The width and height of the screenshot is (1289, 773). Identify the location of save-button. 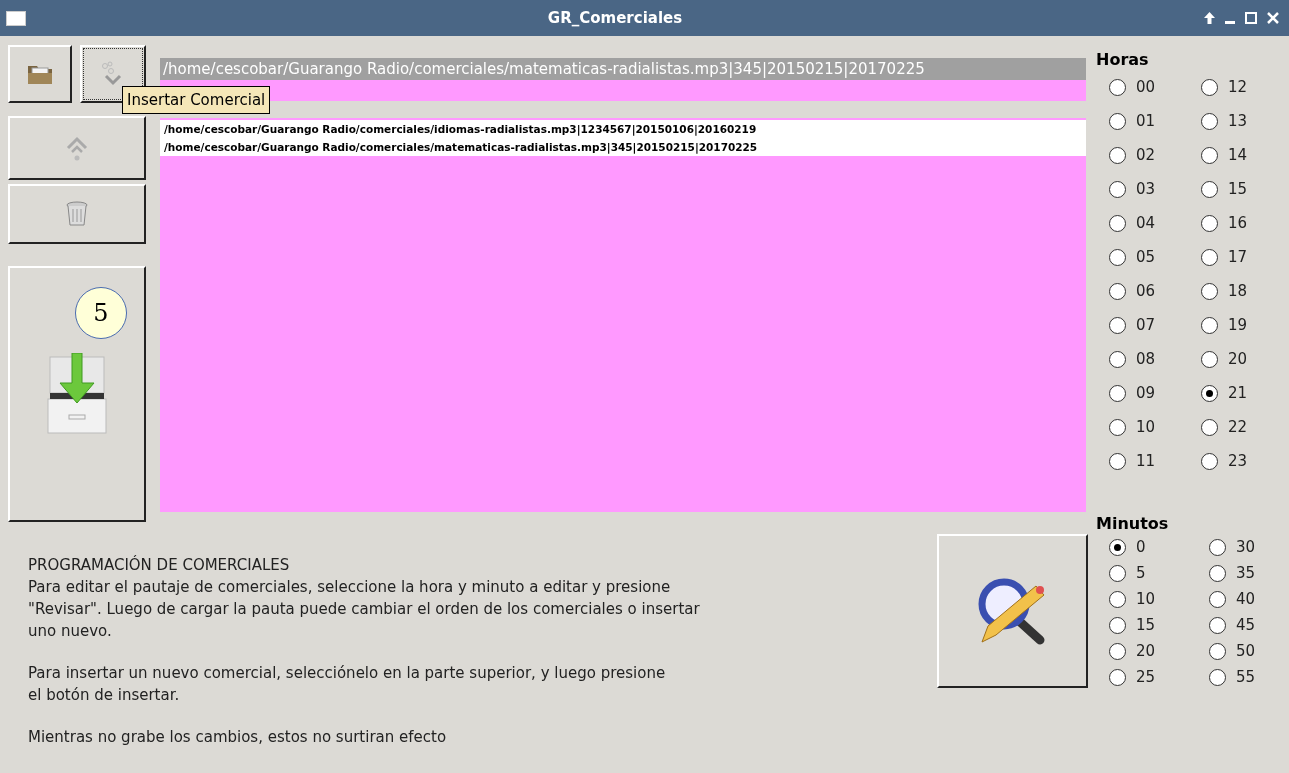
(77, 394).